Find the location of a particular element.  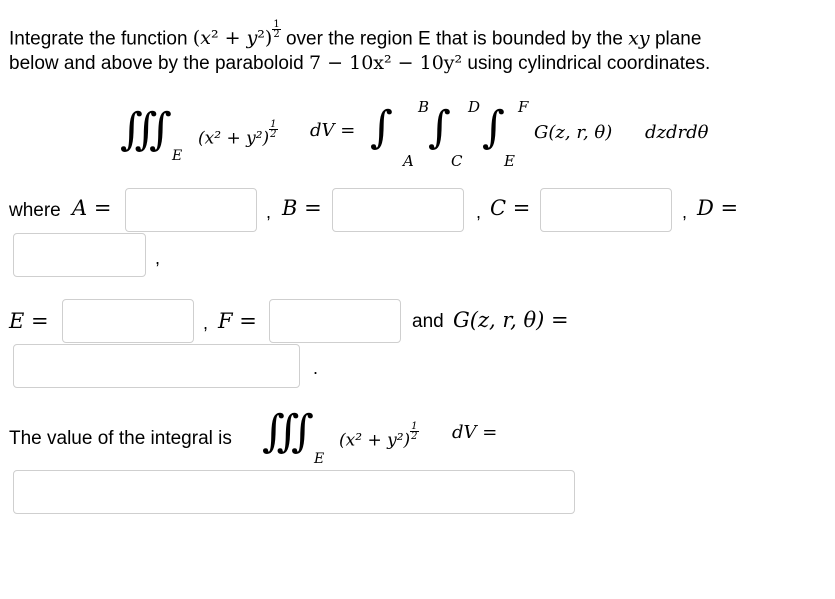

where-label: where is located at coordinates (35, 210).